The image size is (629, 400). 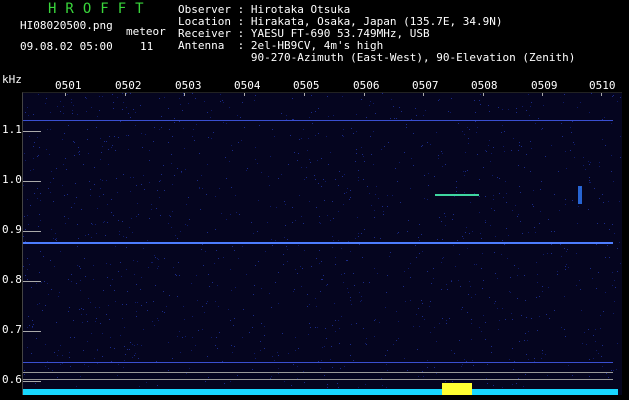 What do you see at coordinates (12, 279) in the screenshot?
I see `y-tick-label: 0.8` at bounding box center [12, 279].